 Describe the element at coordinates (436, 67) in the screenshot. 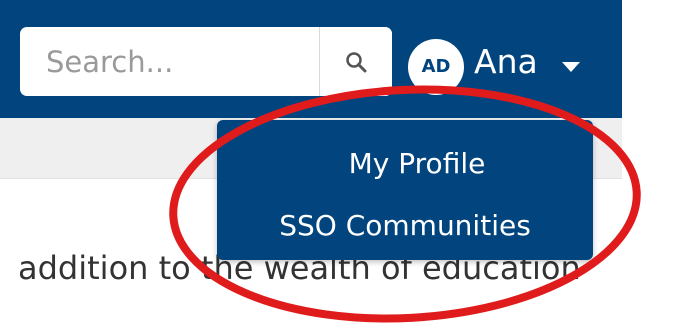

I see `avatar: AD` at that location.